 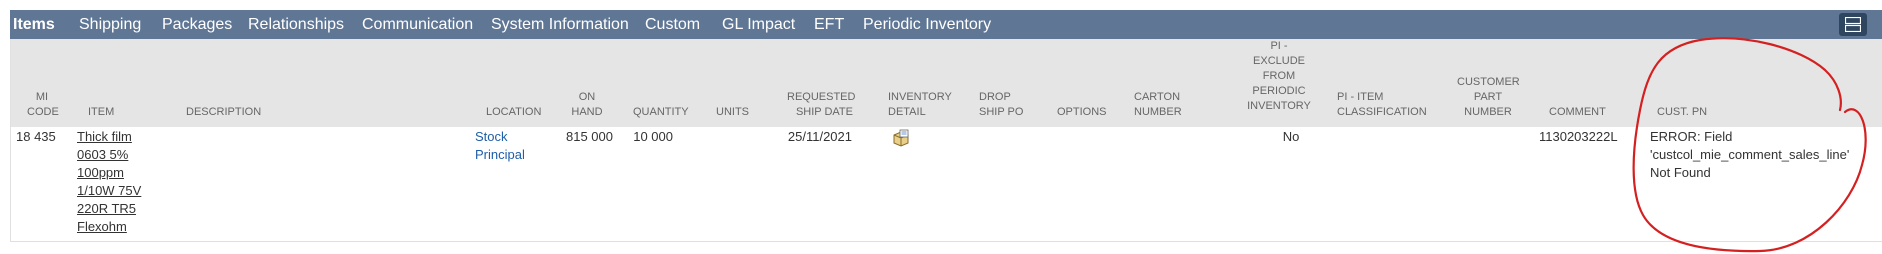 What do you see at coordinates (1682, 112) in the screenshot?
I see `col-cust-pn: CUST. PN` at bounding box center [1682, 112].